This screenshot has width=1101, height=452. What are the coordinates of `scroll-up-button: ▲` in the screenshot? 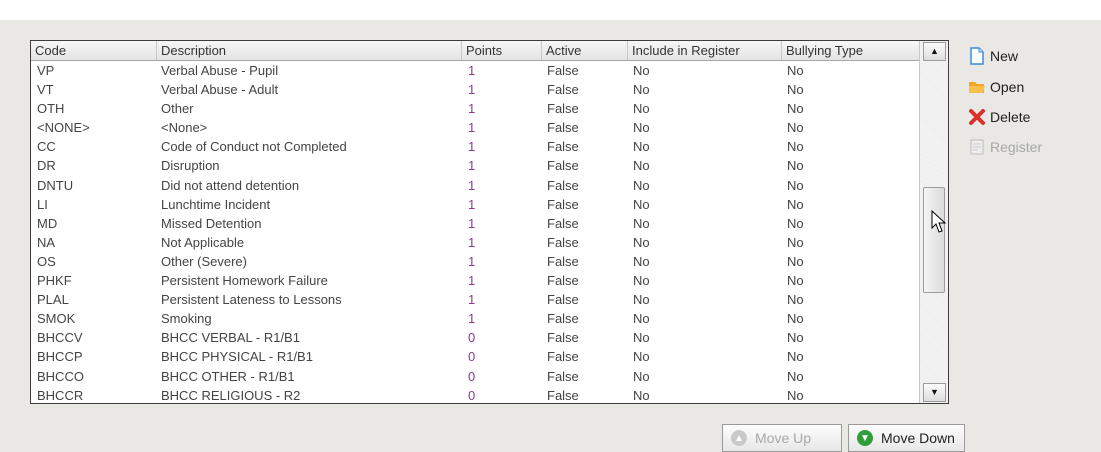 It's located at (934, 51).